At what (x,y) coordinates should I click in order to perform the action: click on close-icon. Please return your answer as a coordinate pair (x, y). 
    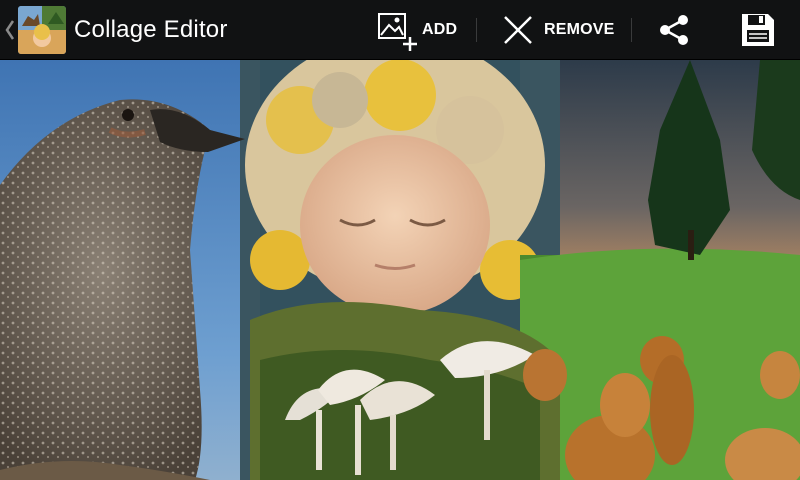
    Looking at the image, I should click on (518, 30).